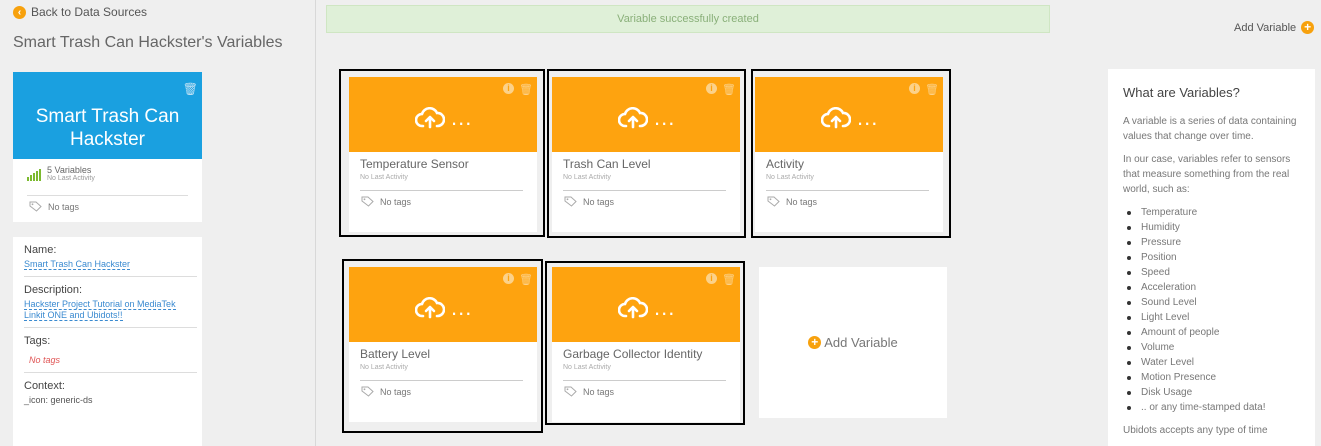 The width and height of the screenshot is (1321, 446). I want to click on variable-name: Trash Can Level, so click(607, 164).